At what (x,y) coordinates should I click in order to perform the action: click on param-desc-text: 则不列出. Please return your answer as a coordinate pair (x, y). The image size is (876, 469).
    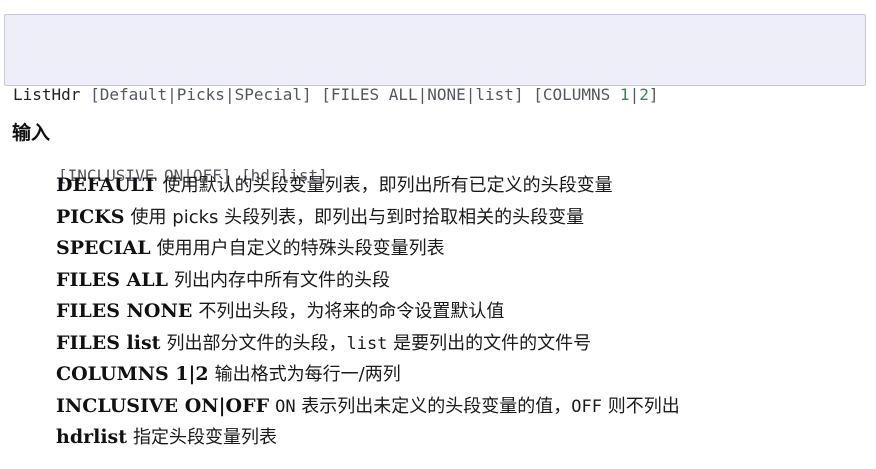
    Looking at the image, I should click on (641, 406).